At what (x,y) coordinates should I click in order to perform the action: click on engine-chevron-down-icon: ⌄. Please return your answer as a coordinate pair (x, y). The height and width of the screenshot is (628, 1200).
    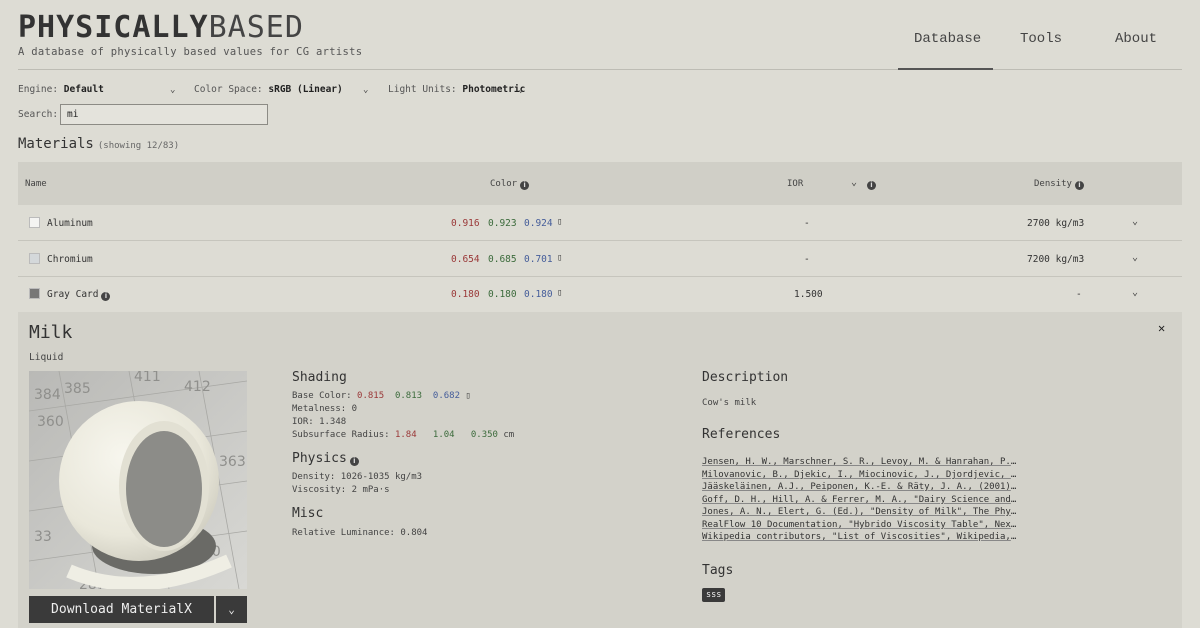
    Looking at the image, I should click on (172, 90).